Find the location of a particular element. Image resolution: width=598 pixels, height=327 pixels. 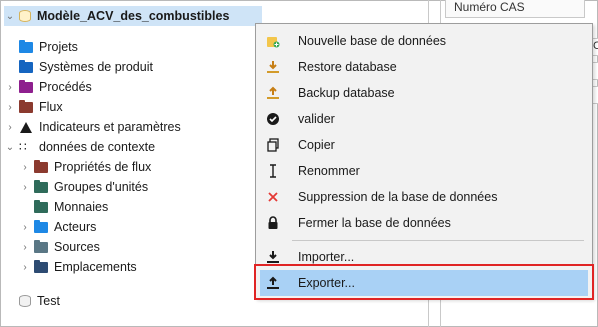

backup-icon is located at coordinates (273, 93).